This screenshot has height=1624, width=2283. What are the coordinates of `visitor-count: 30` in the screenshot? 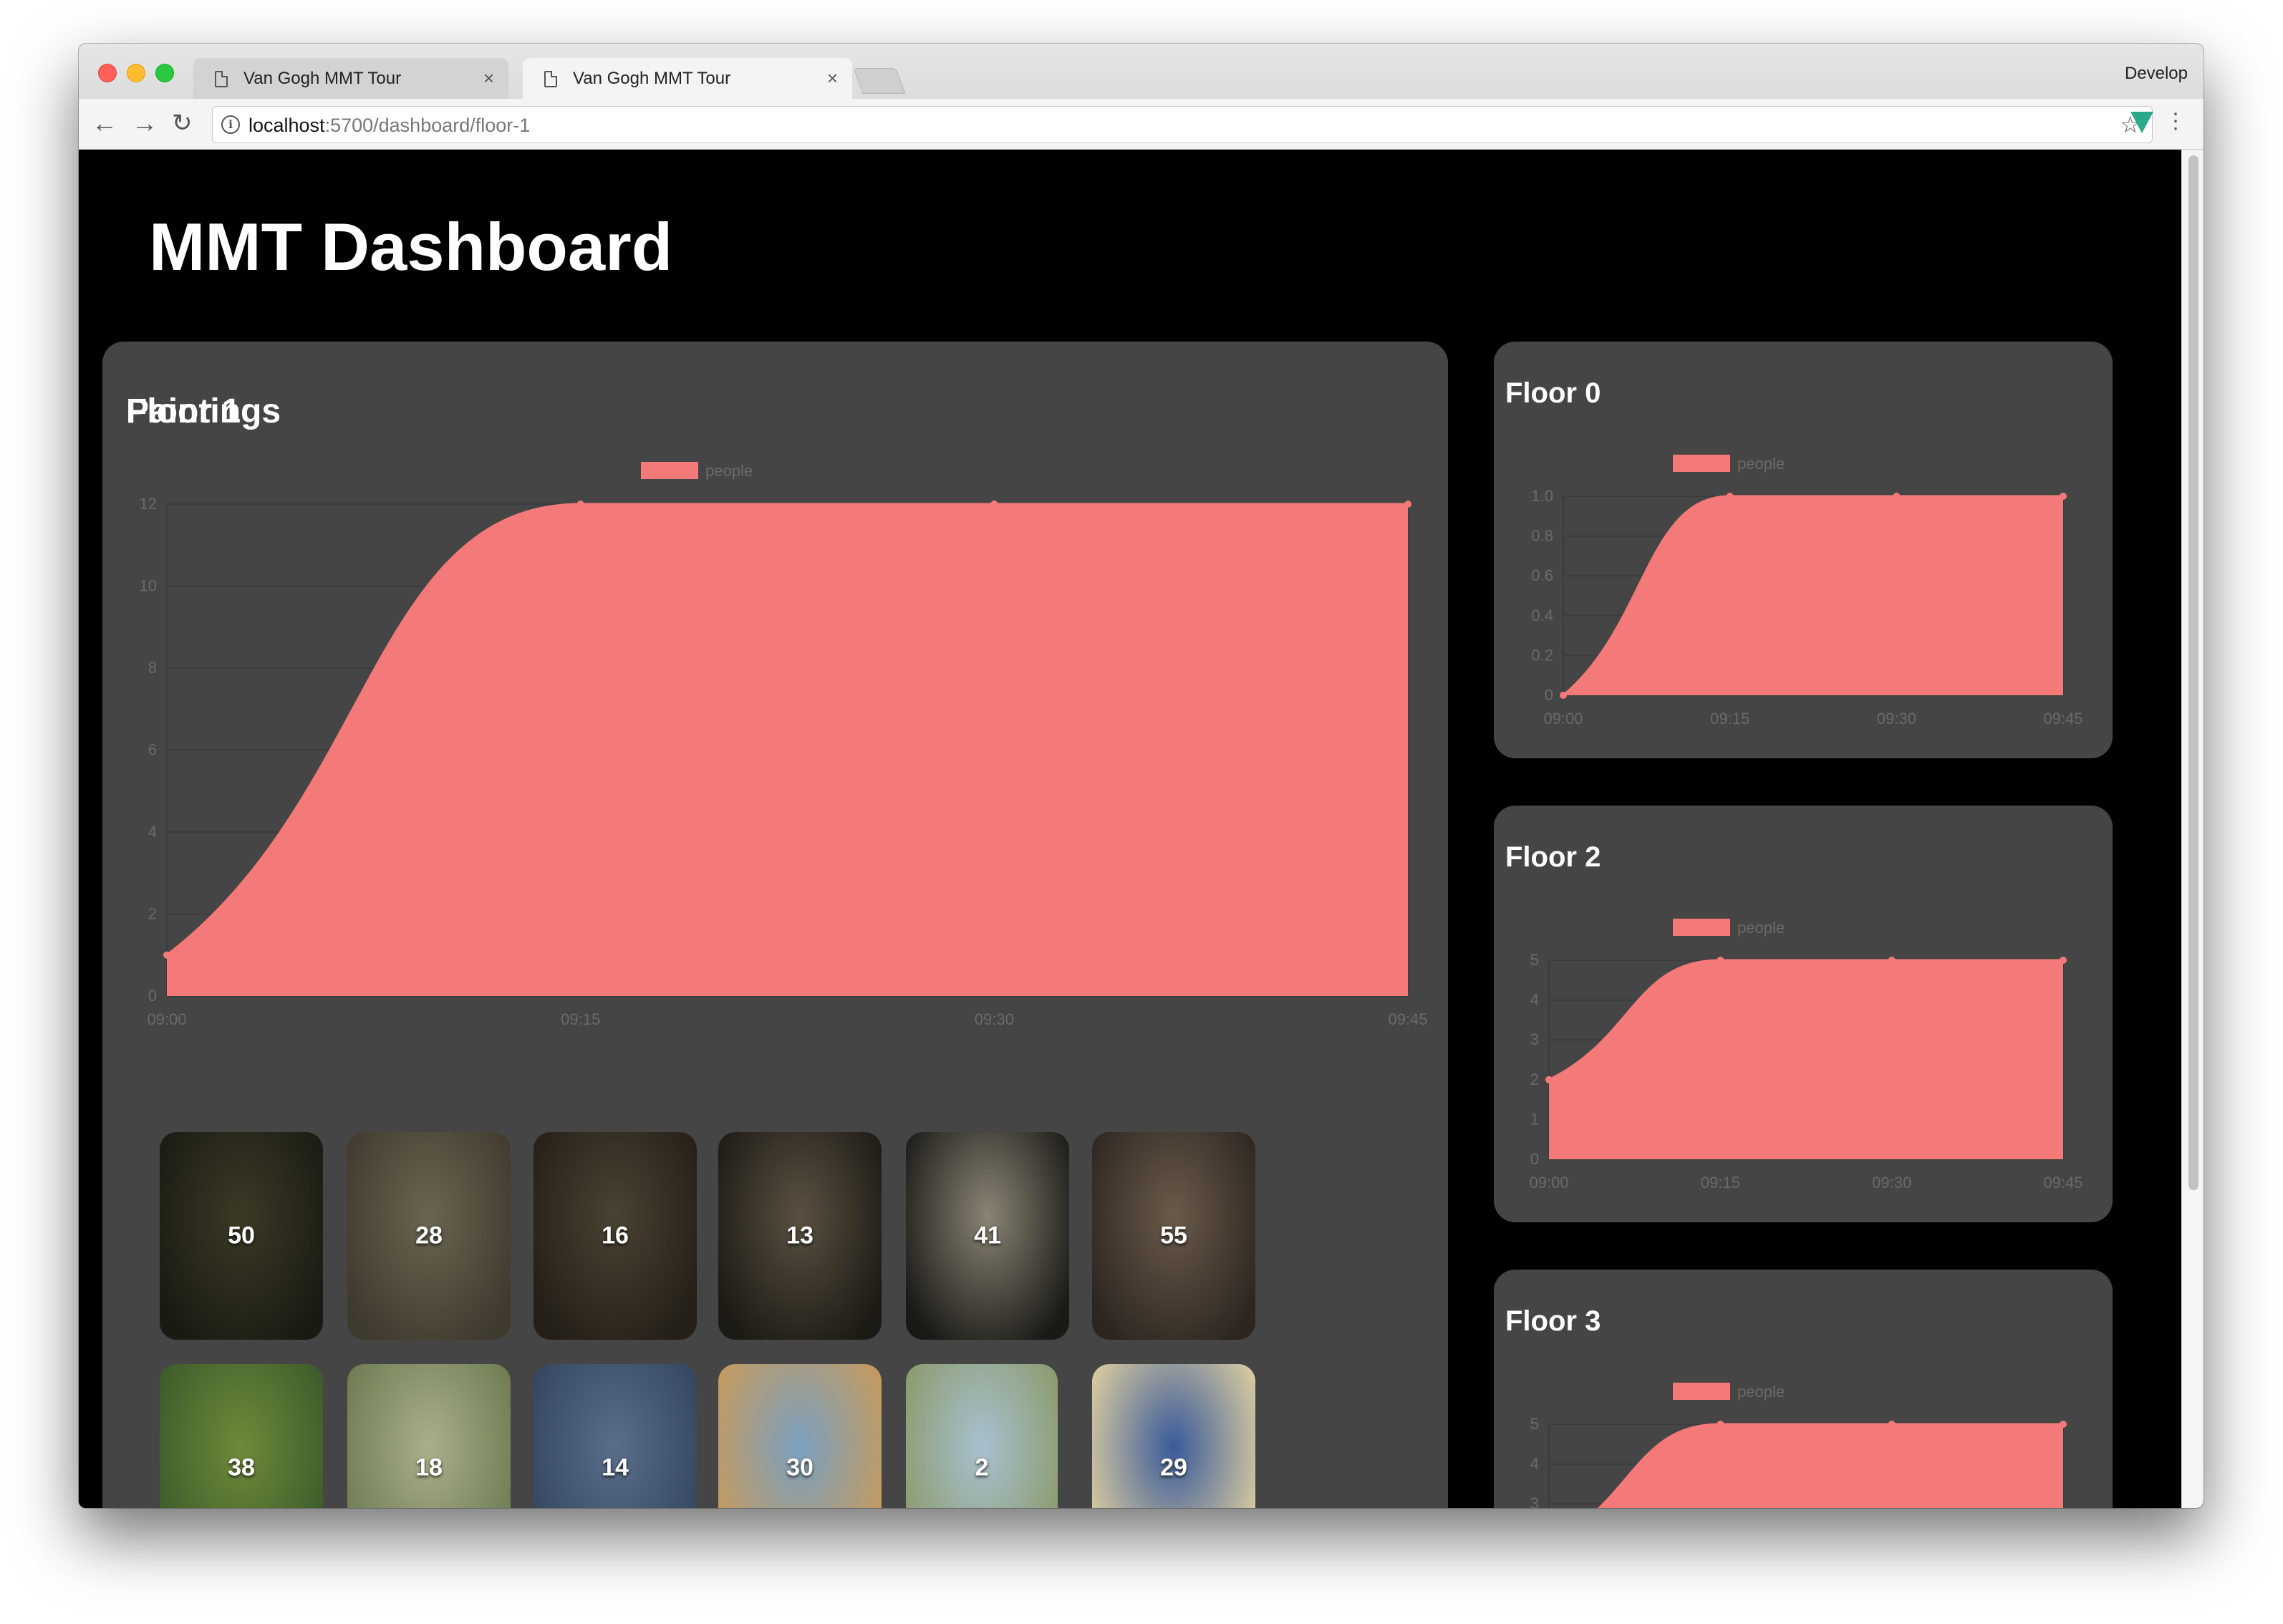 It's located at (800, 1468).